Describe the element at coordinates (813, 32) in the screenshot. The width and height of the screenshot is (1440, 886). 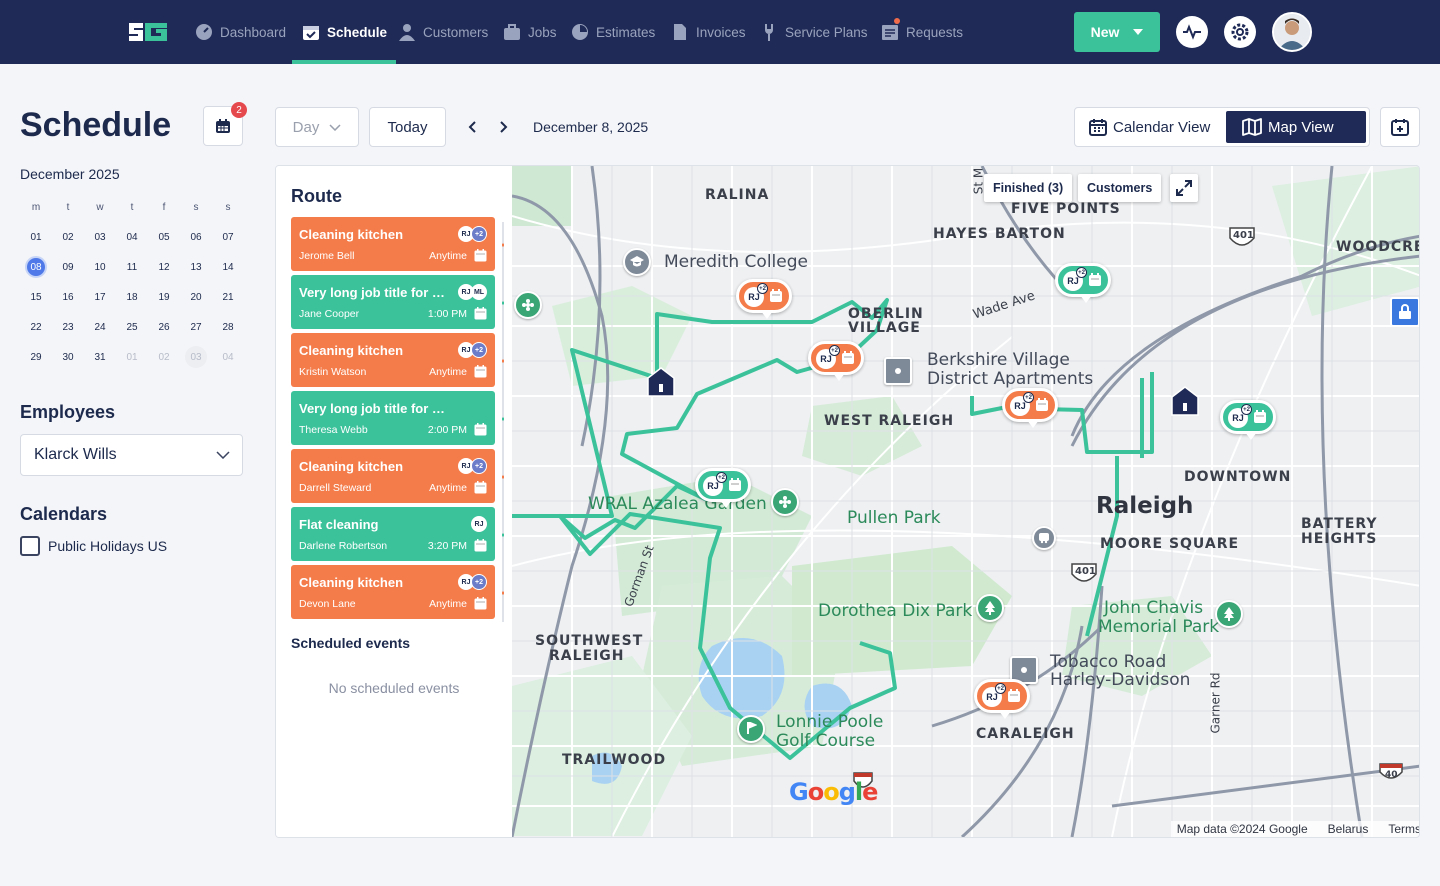
I see `nav-service-plans: Service Plans` at that location.